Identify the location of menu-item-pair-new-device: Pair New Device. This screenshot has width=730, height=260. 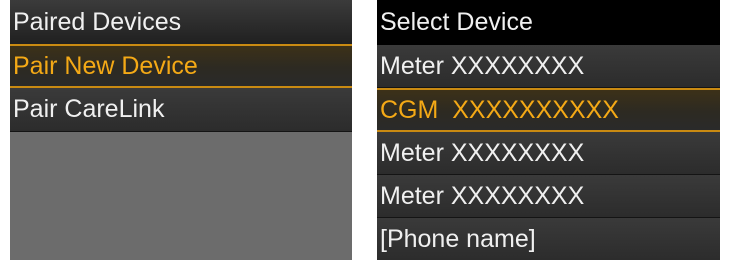
(181, 66).